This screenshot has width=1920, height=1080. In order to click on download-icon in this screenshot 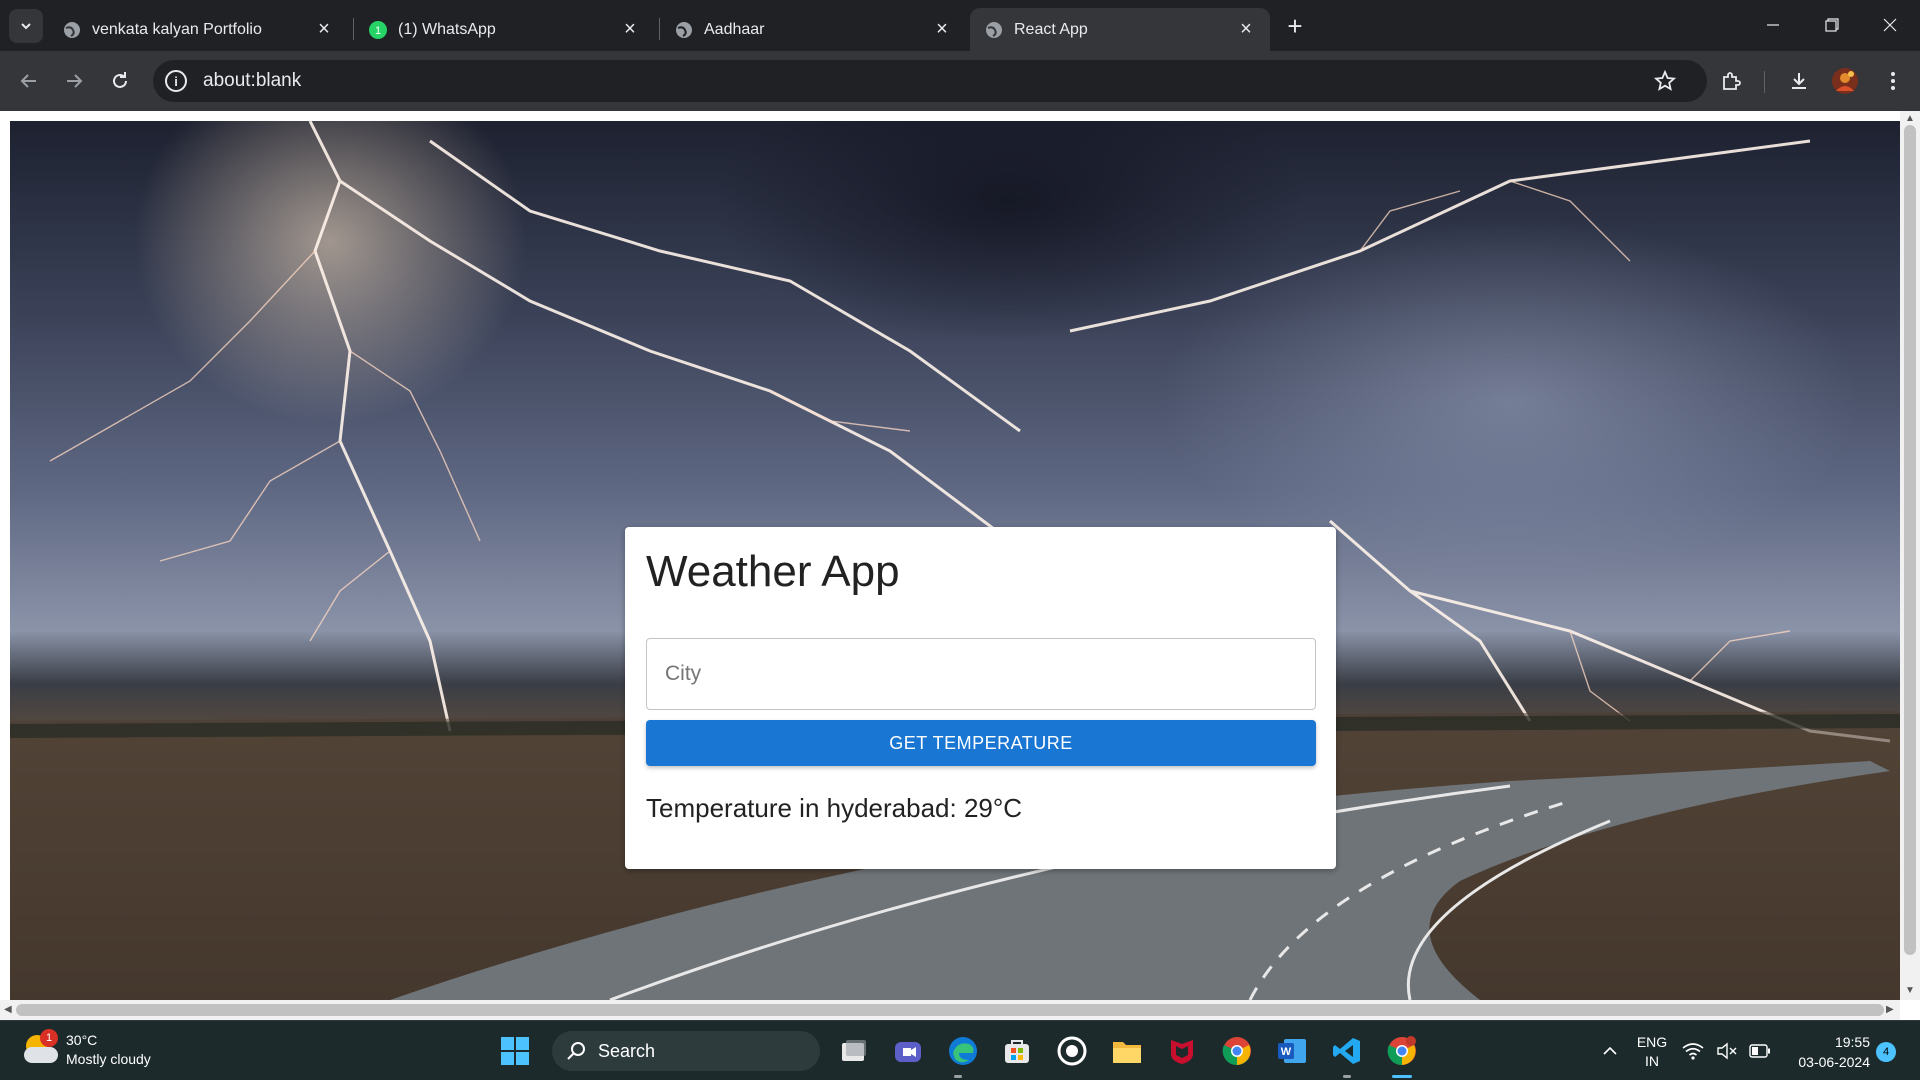, I will do `click(1799, 81)`.